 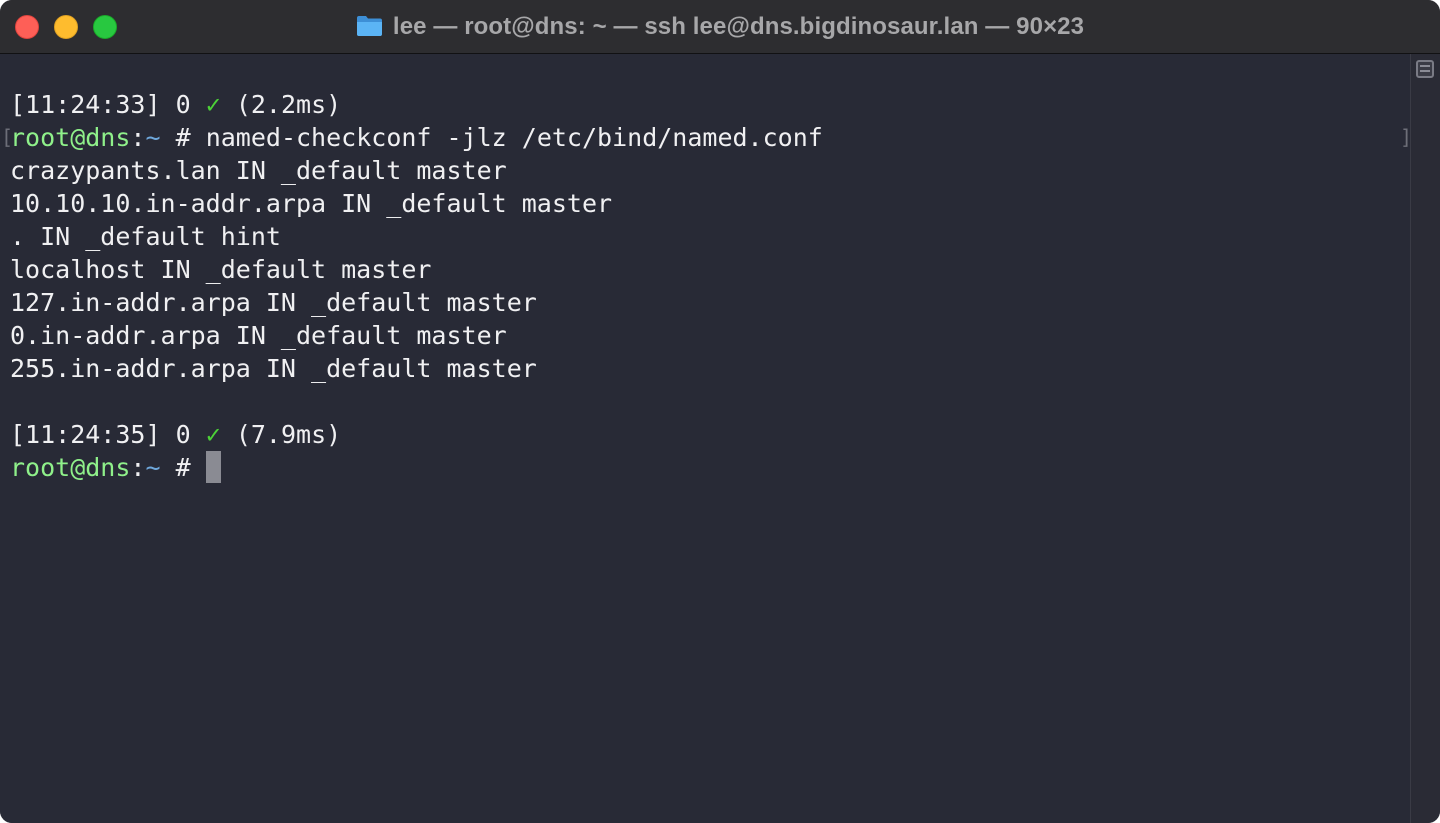 What do you see at coordinates (258, 335) in the screenshot?
I see `output-line: 0.in-addr.arpa IN _default master` at bounding box center [258, 335].